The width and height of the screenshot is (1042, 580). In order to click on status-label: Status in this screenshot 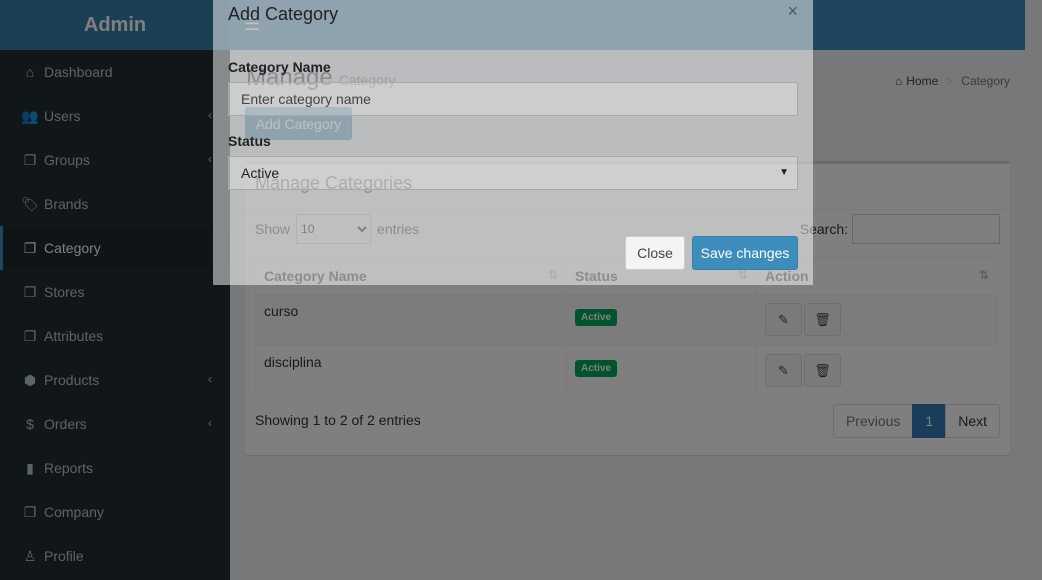, I will do `click(249, 141)`.